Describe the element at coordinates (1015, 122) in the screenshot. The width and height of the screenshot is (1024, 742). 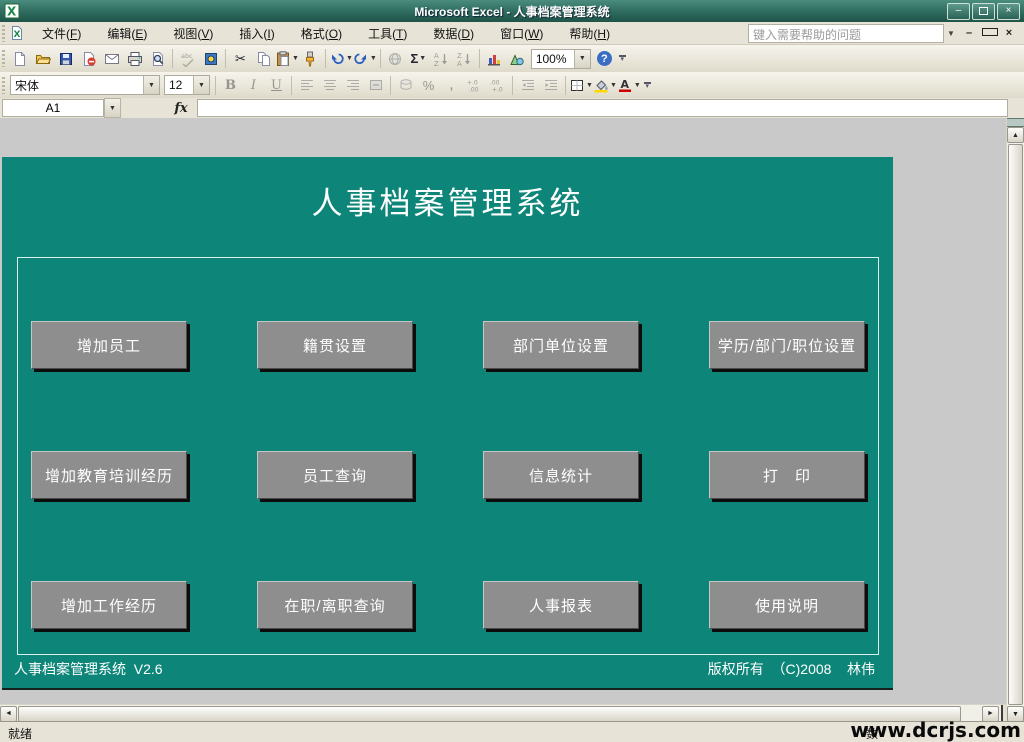
I see `split-box` at that location.